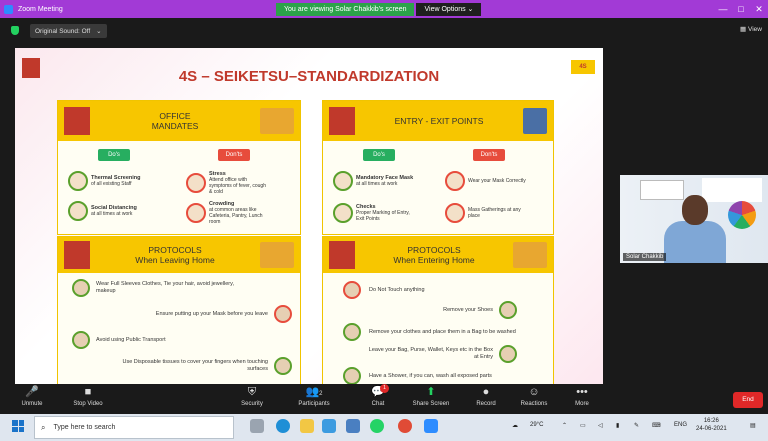 The width and height of the screenshot is (768, 441). Describe the element at coordinates (711, 429) in the screenshot. I see `clock-date: 24-06-2021` at that location.